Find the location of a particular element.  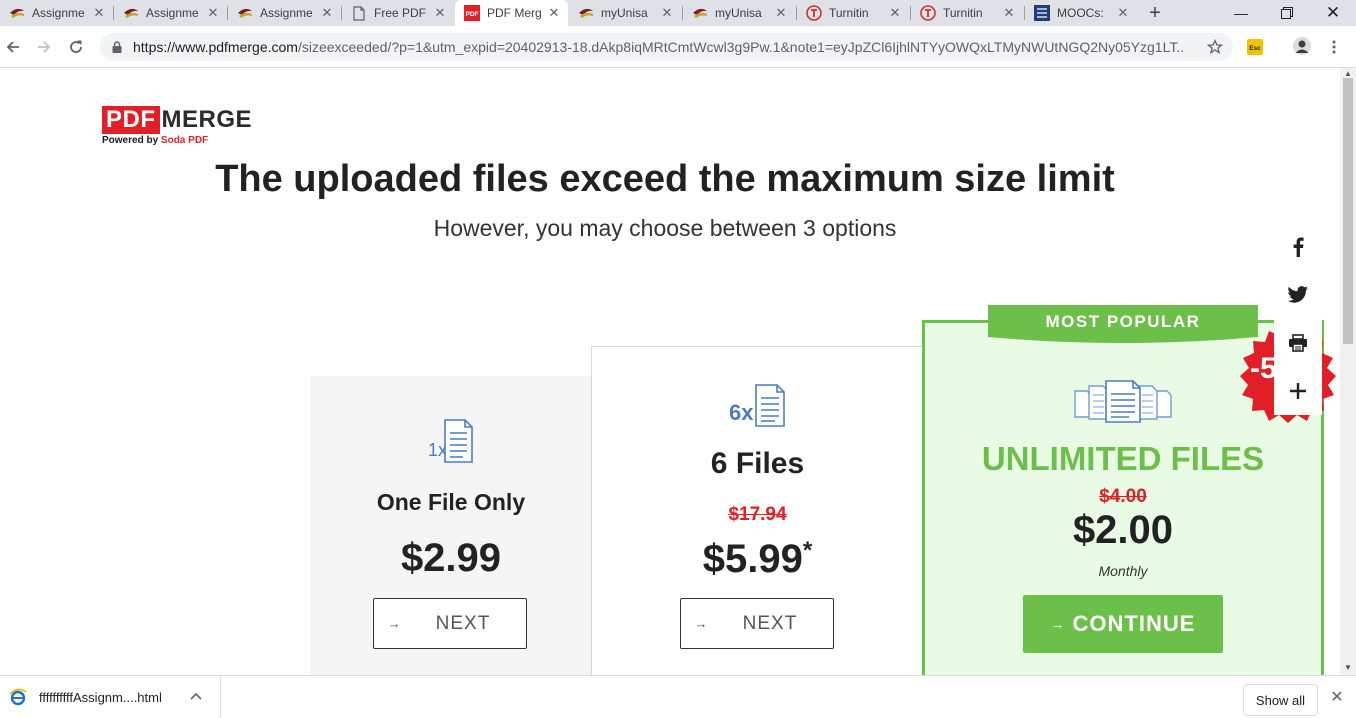

old-price: $17.94 is located at coordinates (757, 514).